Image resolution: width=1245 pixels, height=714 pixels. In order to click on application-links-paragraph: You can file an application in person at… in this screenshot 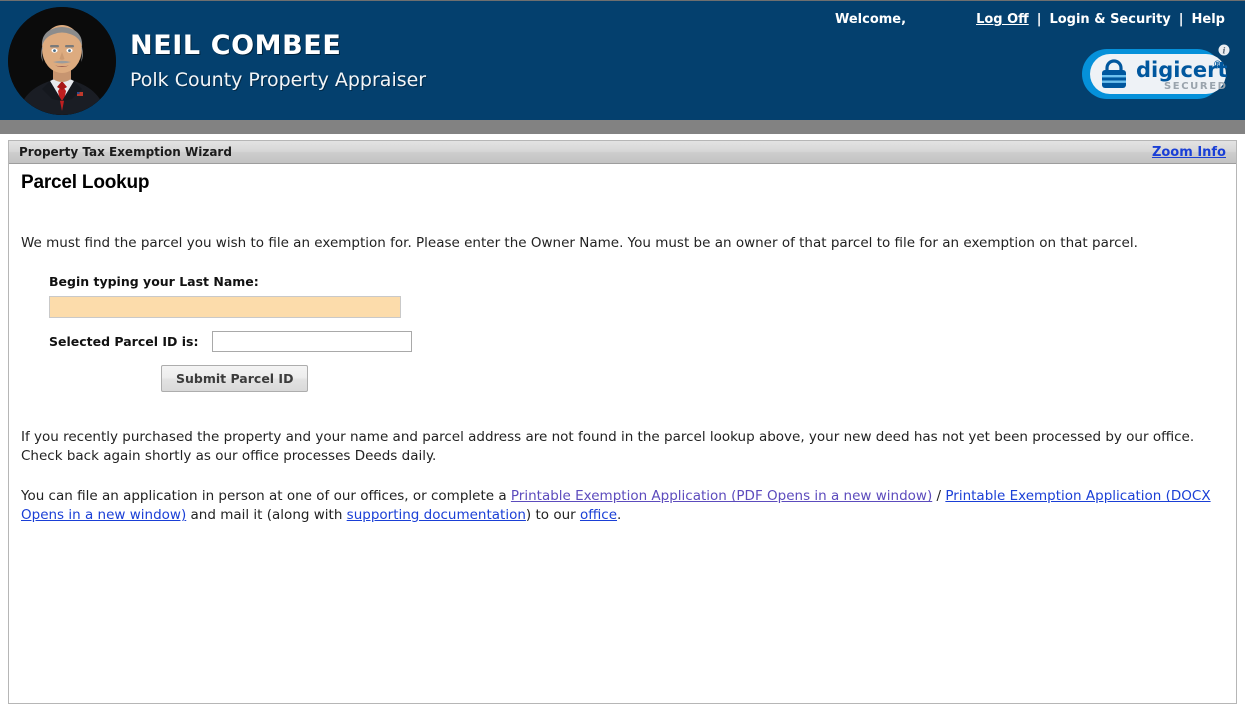, I will do `click(622, 505)`.